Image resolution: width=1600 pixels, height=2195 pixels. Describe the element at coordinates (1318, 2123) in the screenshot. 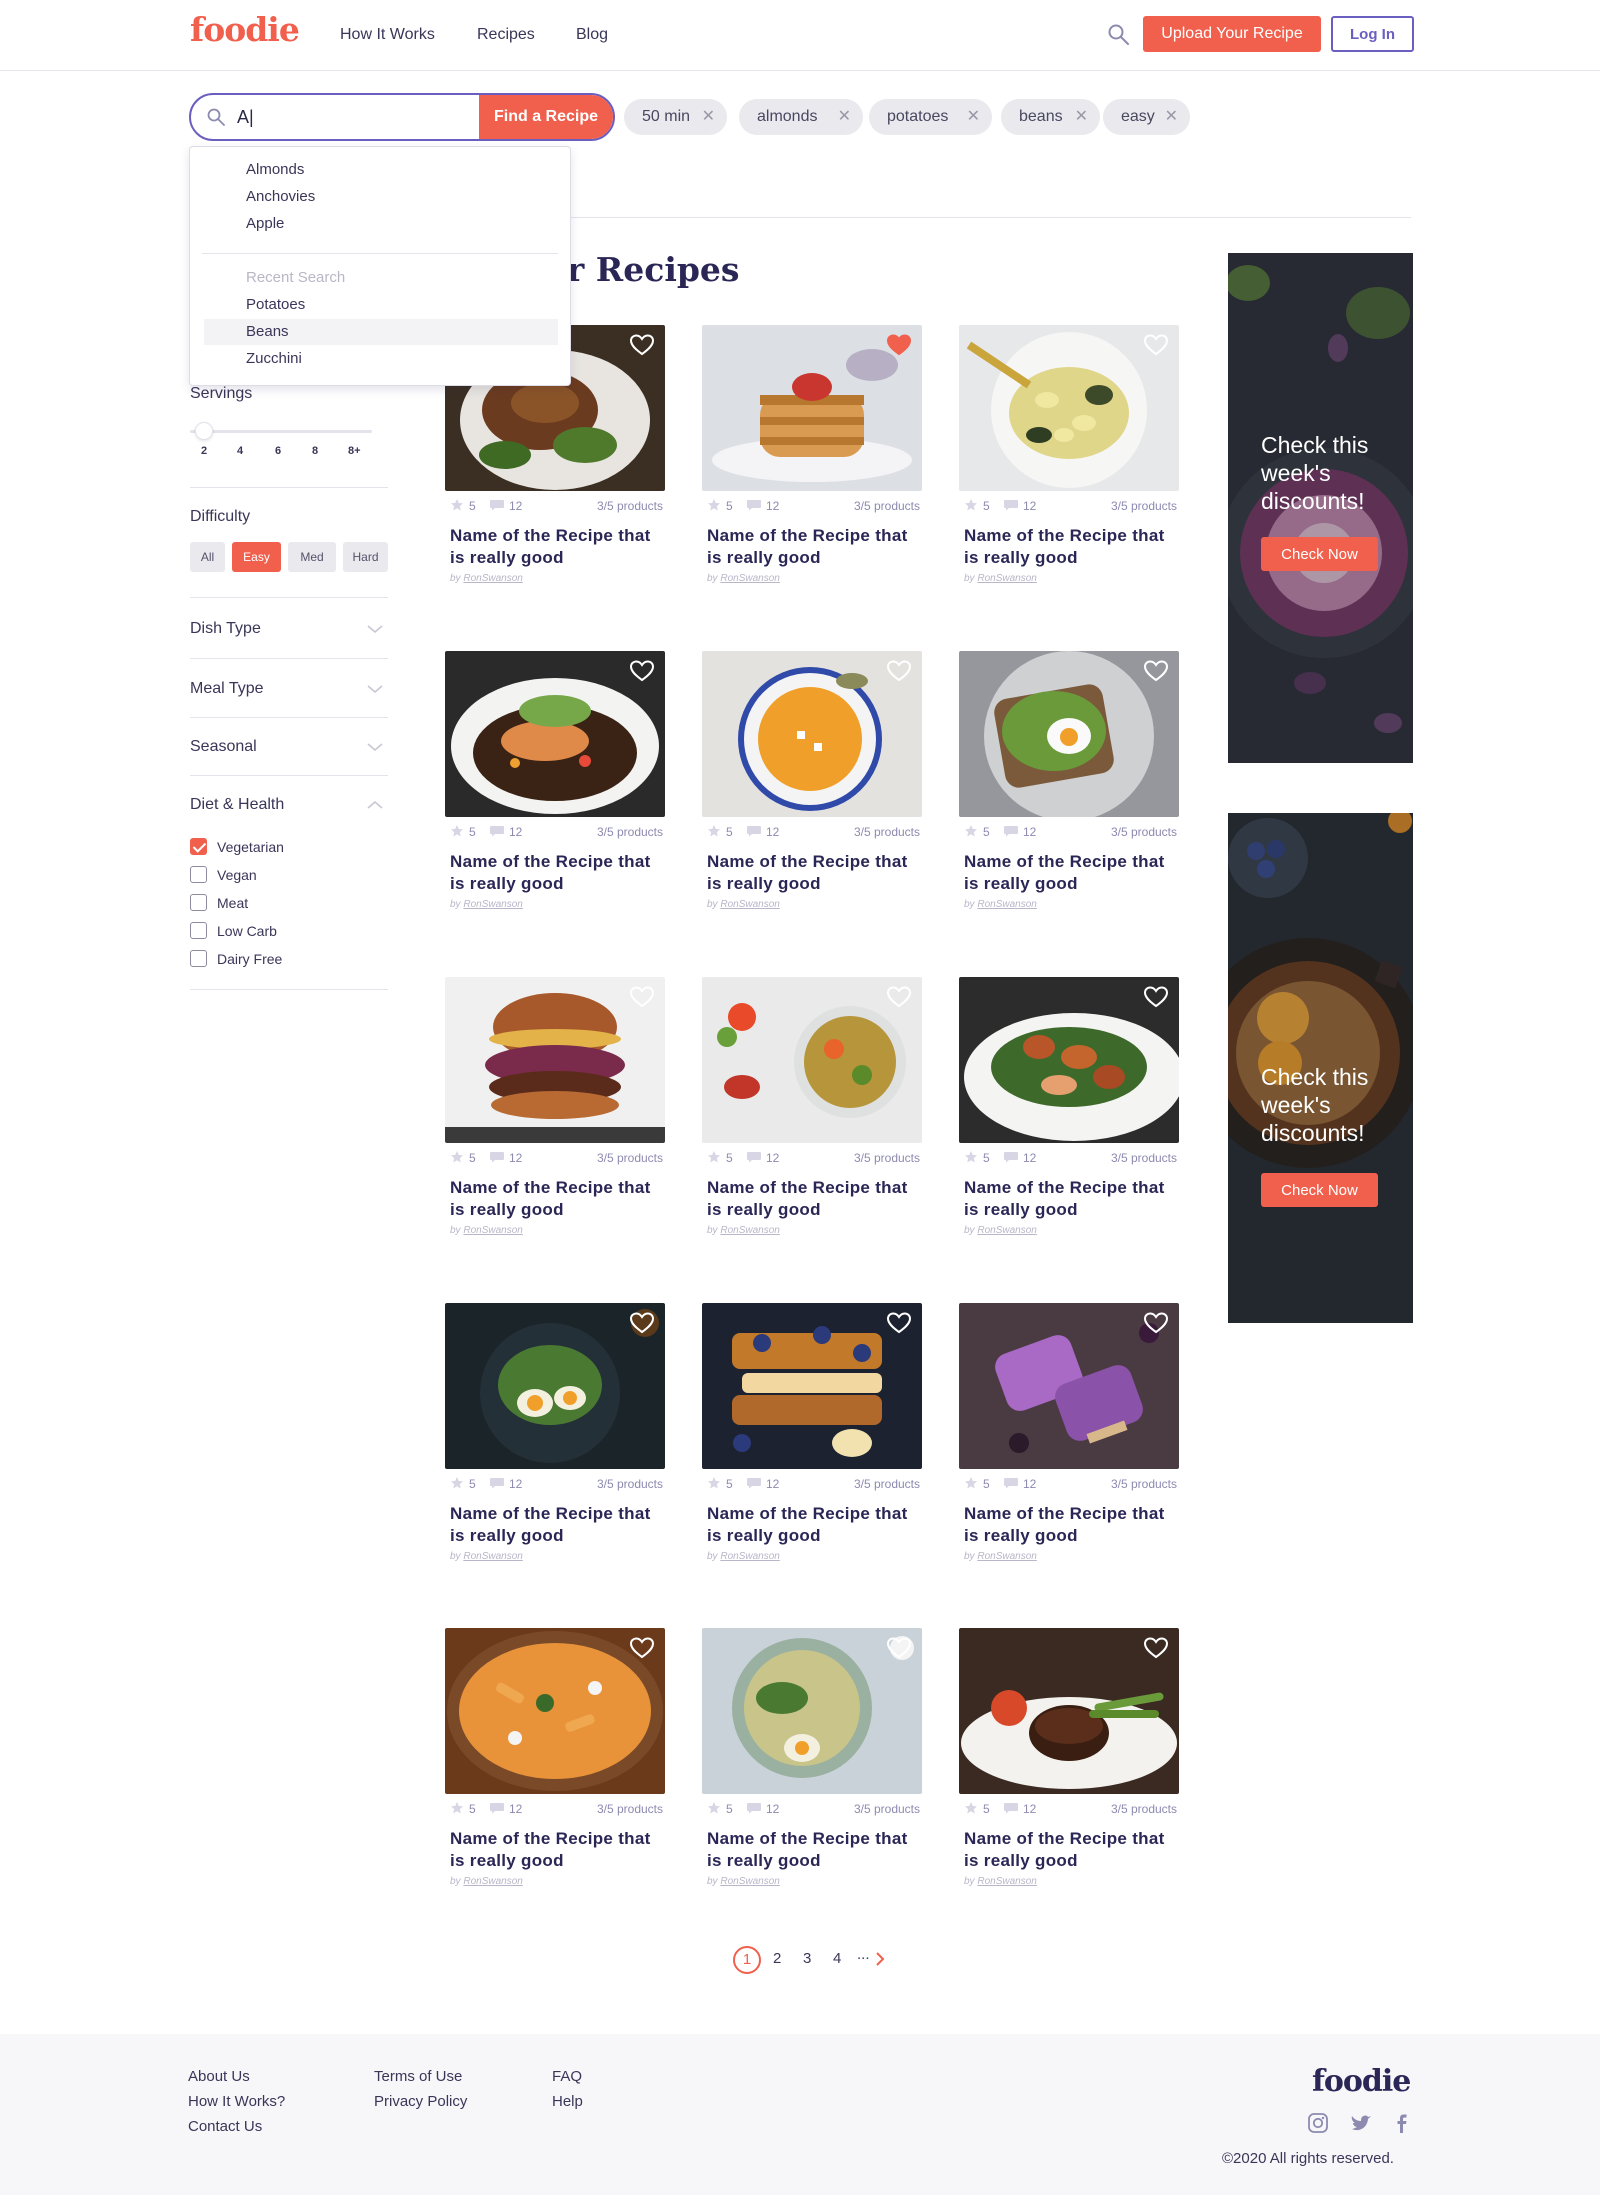

I see `instagram-icon` at that location.